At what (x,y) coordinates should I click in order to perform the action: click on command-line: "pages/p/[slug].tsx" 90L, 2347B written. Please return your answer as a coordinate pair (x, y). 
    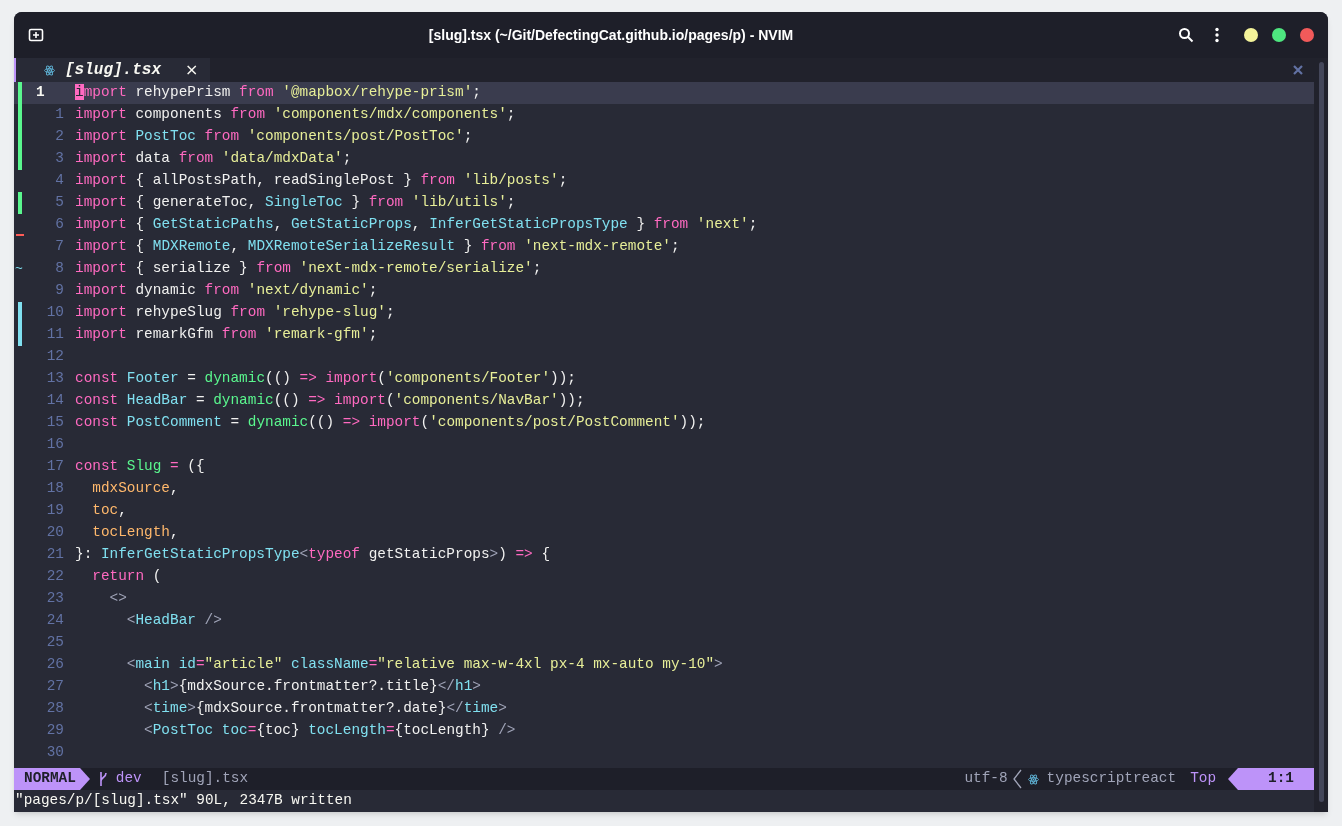
    Looking at the image, I should click on (183, 801).